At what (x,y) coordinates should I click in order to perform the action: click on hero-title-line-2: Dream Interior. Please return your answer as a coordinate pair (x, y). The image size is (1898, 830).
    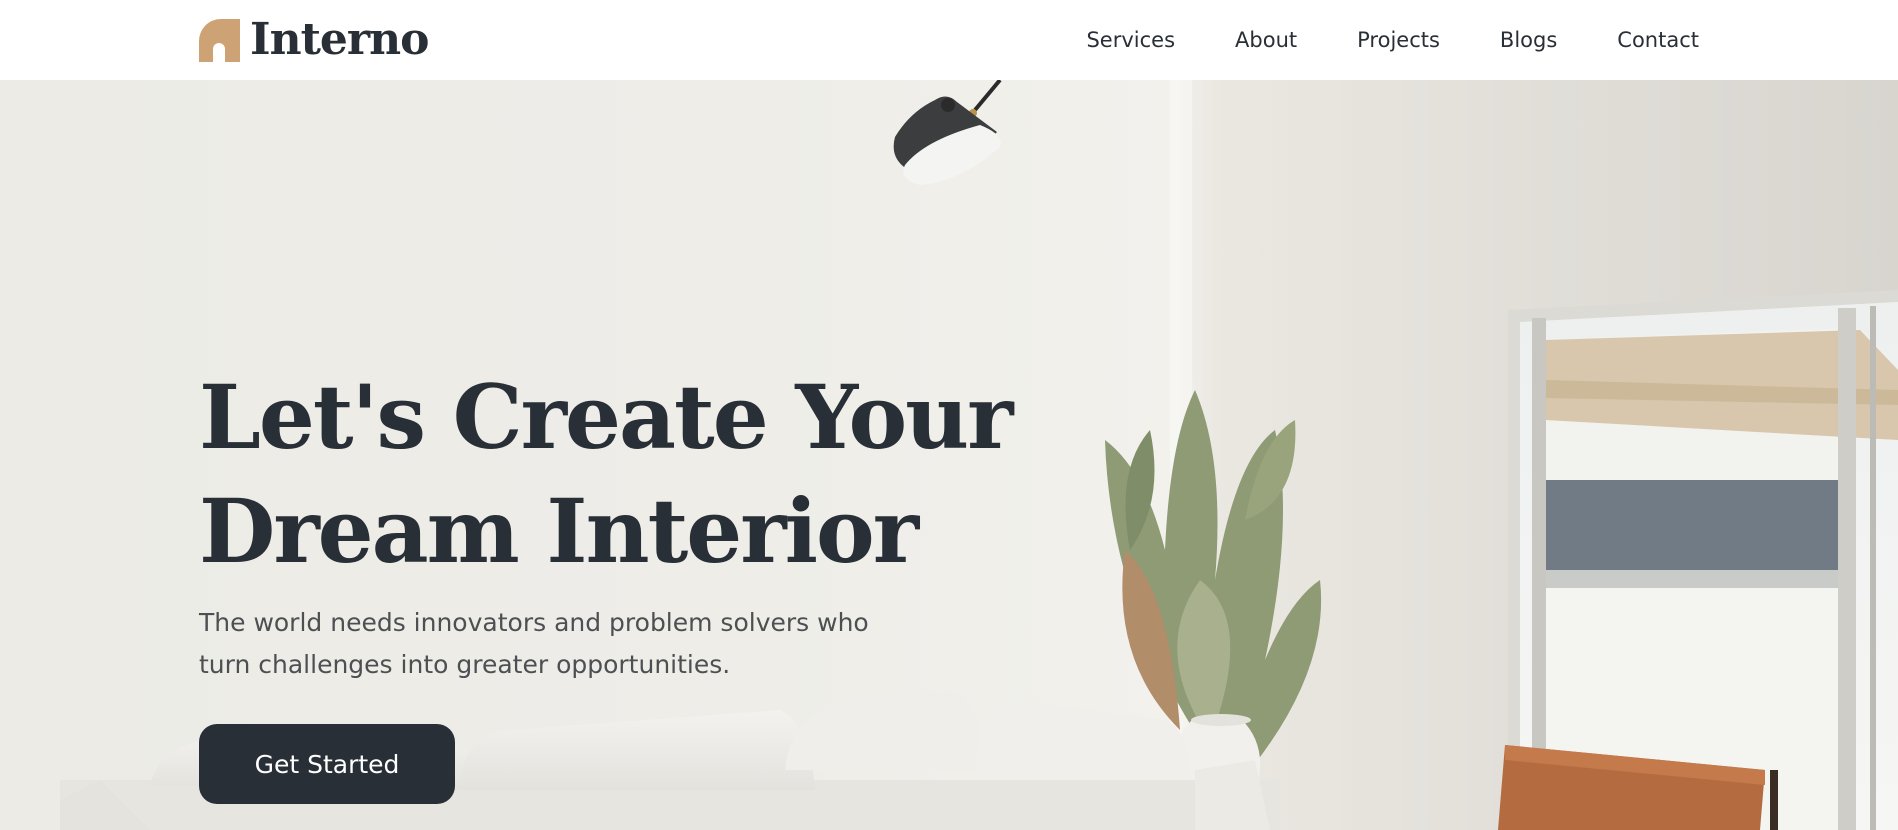
    Looking at the image, I should click on (559, 531).